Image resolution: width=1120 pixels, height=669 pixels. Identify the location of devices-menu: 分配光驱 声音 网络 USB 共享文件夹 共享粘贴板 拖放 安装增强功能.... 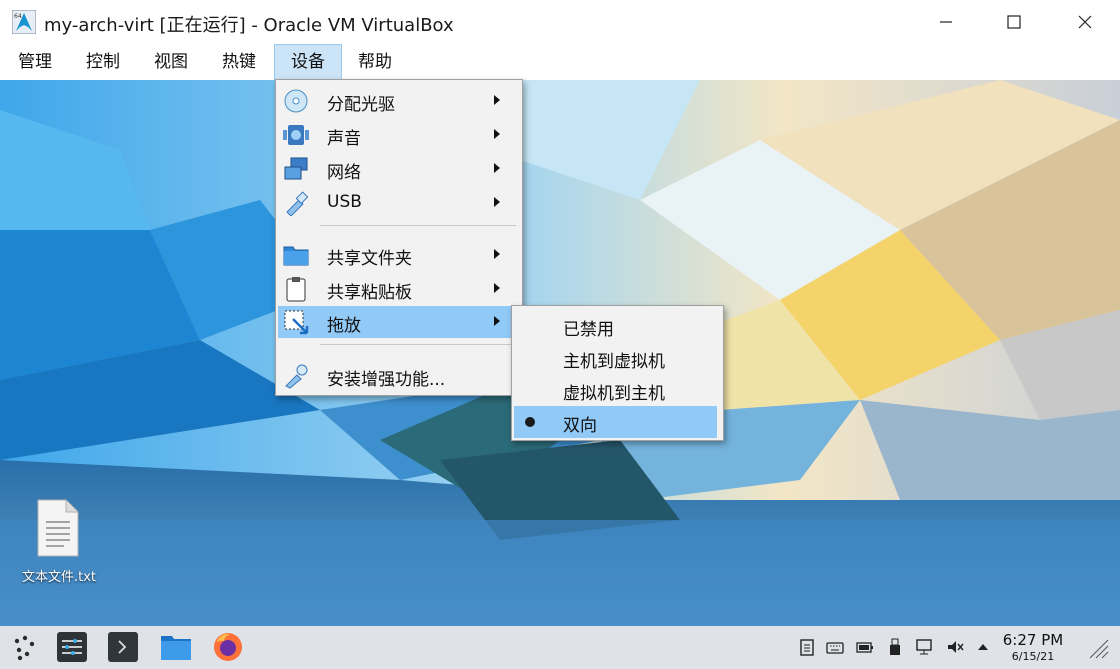
(399, 237).